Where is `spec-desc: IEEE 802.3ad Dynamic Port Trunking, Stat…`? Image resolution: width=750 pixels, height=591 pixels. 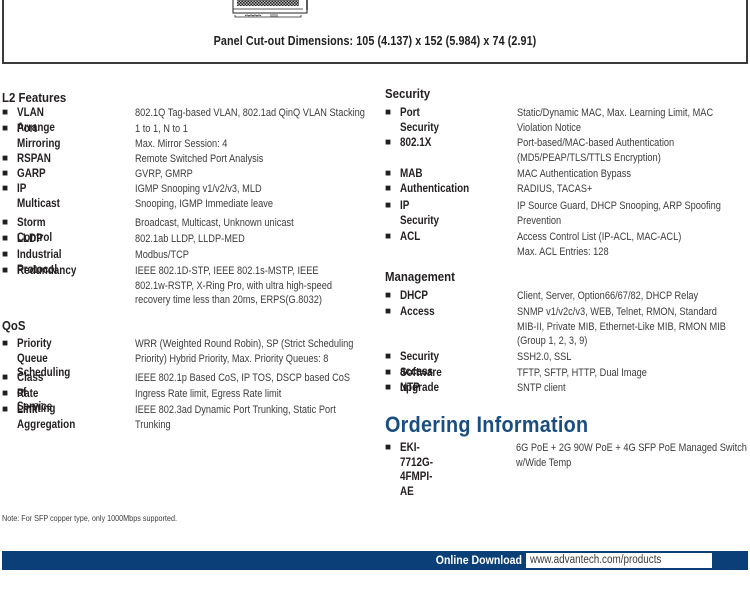
spec-desc: IEEE 802.3ad Dynamic Port Trunking, Stat… is located at coordinates (235, 417).